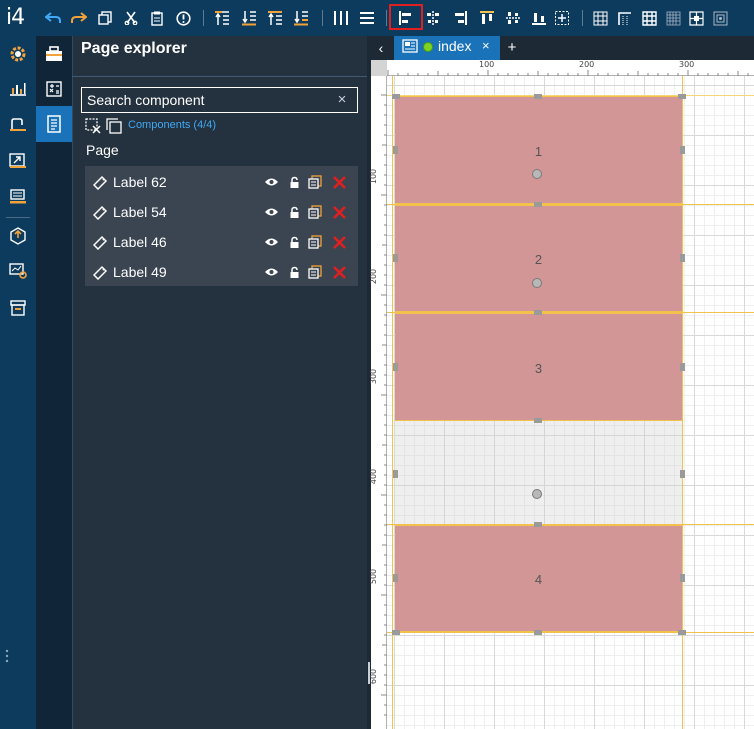 The width and height of the screenshot is (754, 729). What do you see at coordinates (433, 18) in the screenshot?
I see `align-center-h-icon` at bounding box center [433, 18].